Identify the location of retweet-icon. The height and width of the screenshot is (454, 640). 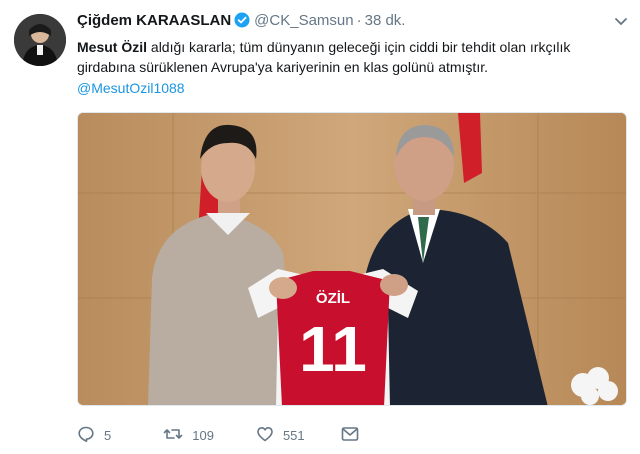
(177, 435).